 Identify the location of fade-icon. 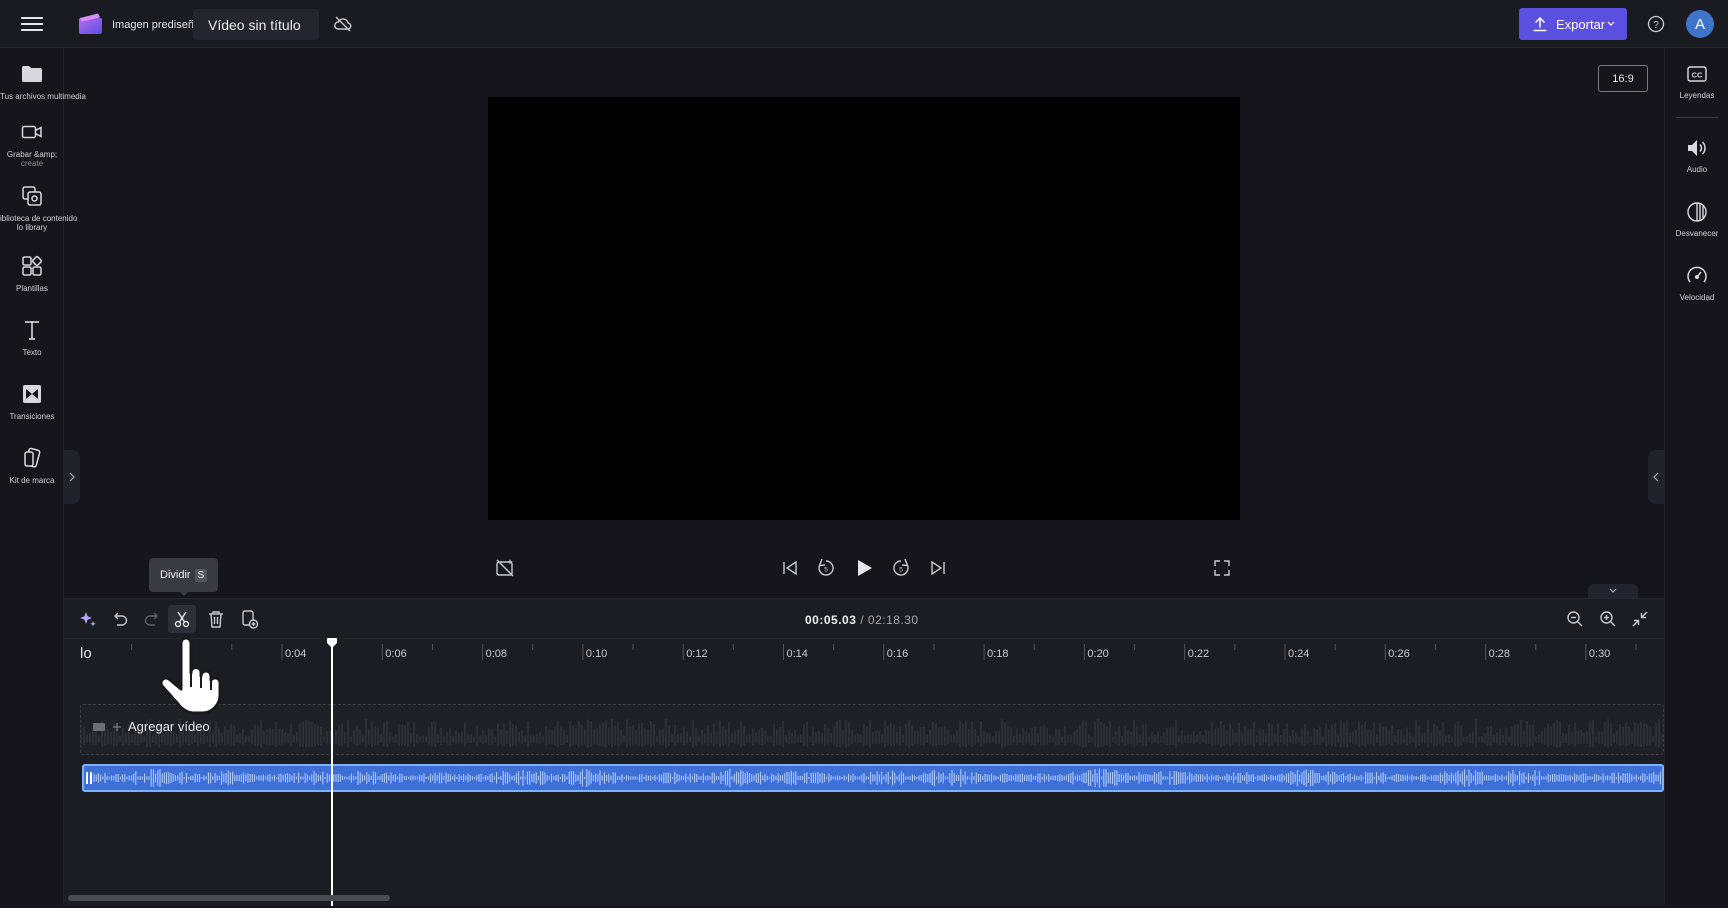
(1697, 212).